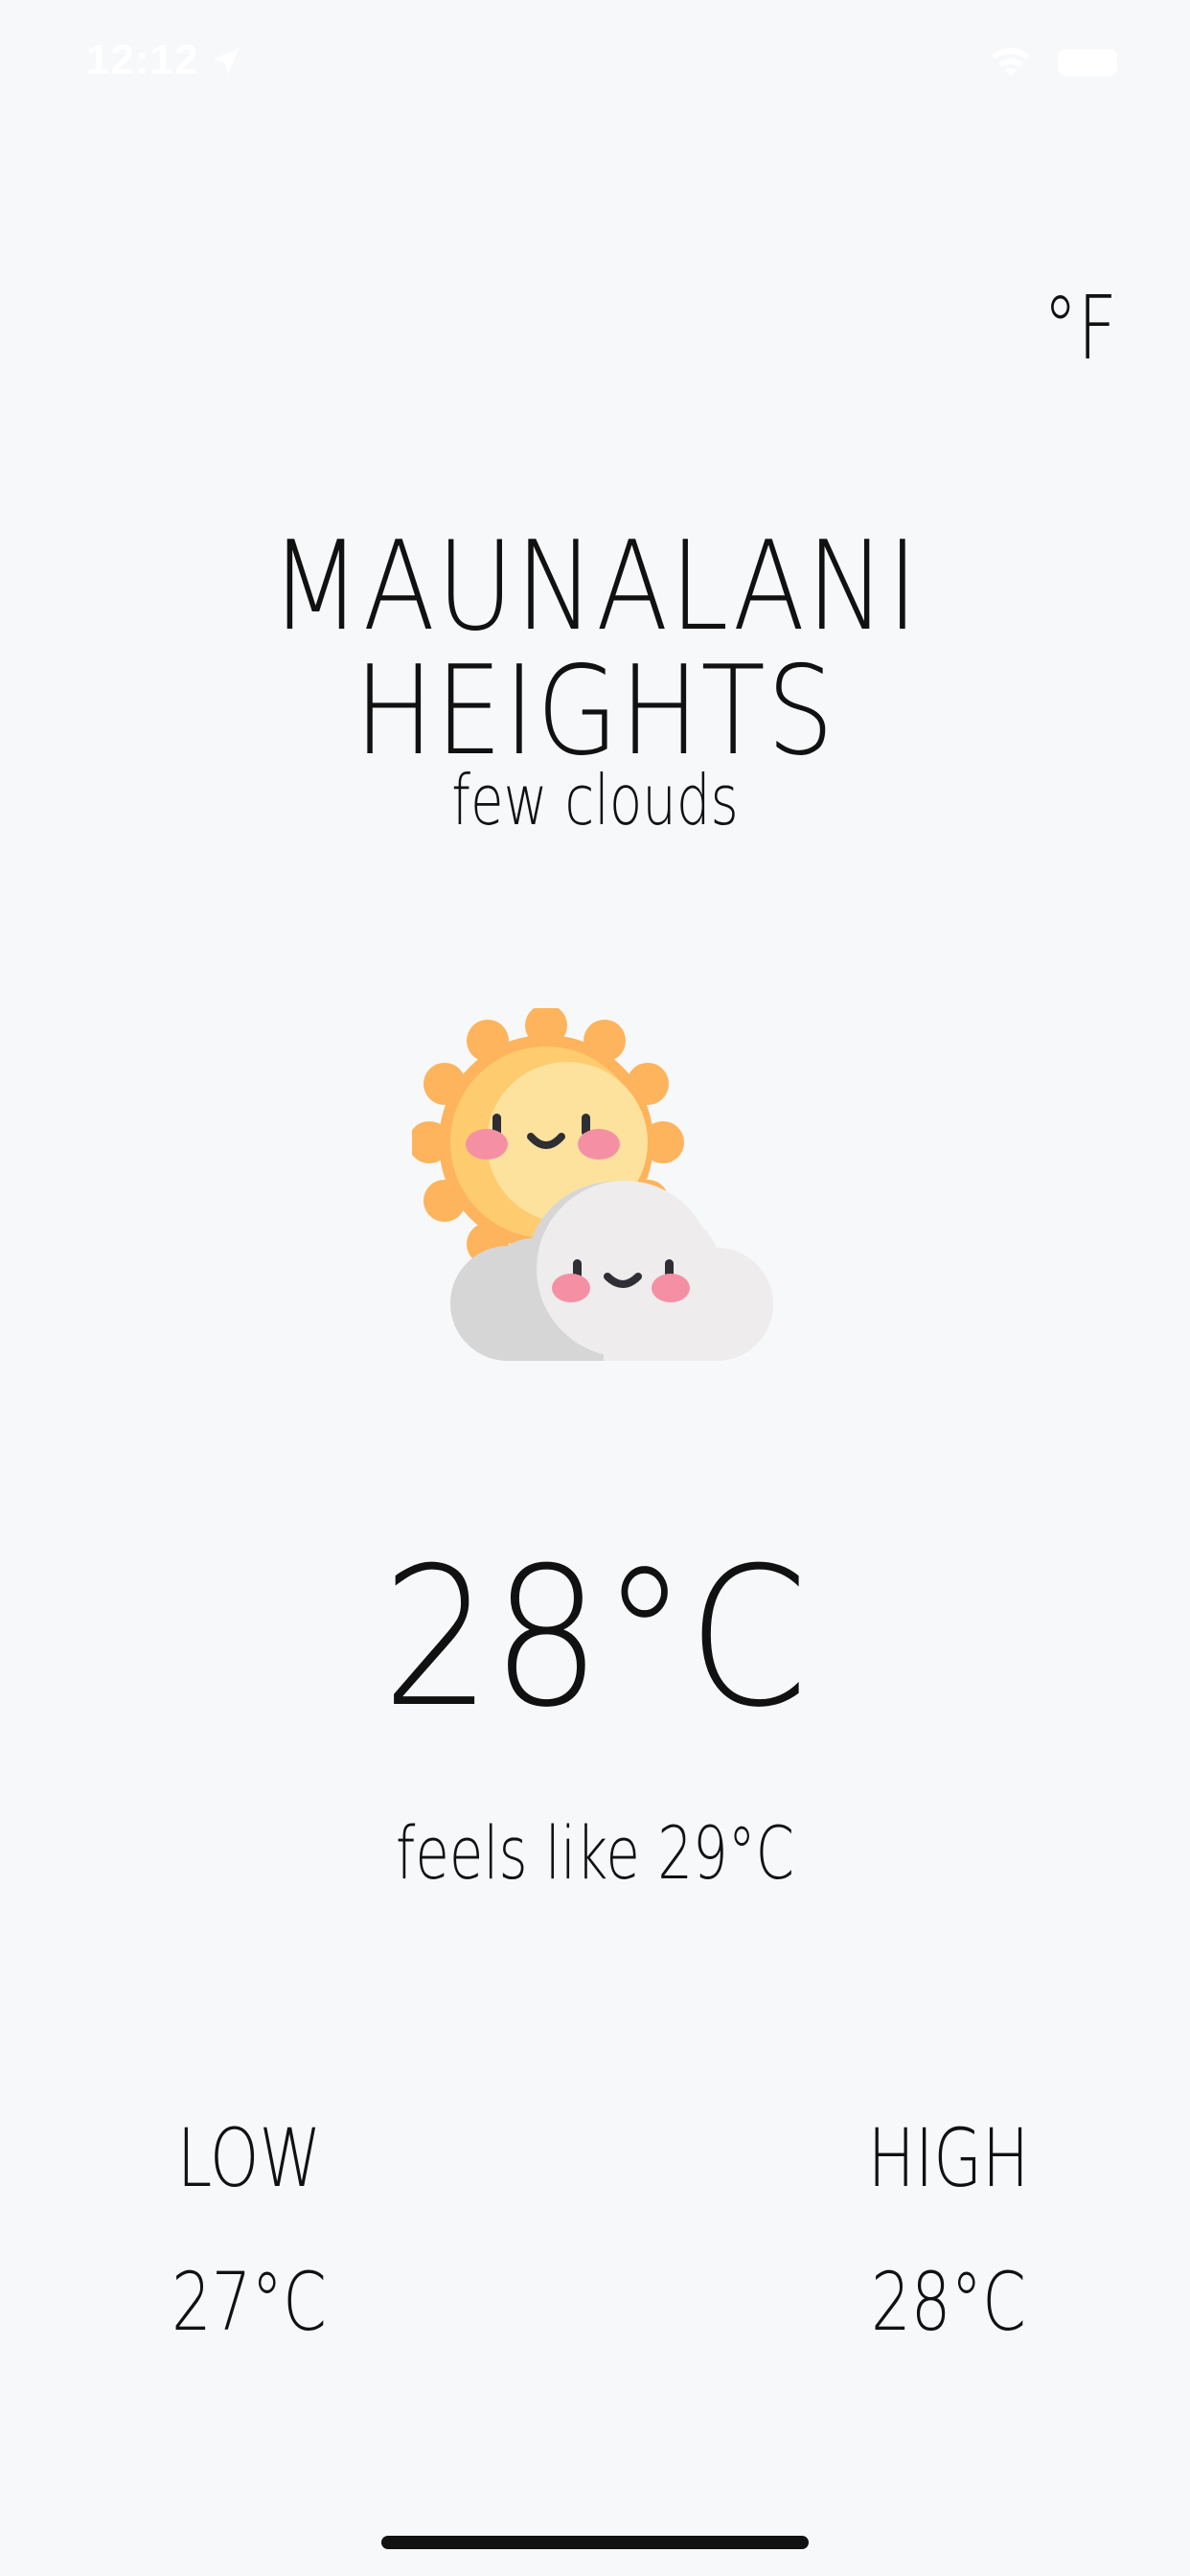 The height and width of the screenshot is (2576, 1190). What do you see at coordinates (595, 649) in the screenshot?
I see `city-name: MAUNALANI HEIGHTS` at bounding box center [595, 649].